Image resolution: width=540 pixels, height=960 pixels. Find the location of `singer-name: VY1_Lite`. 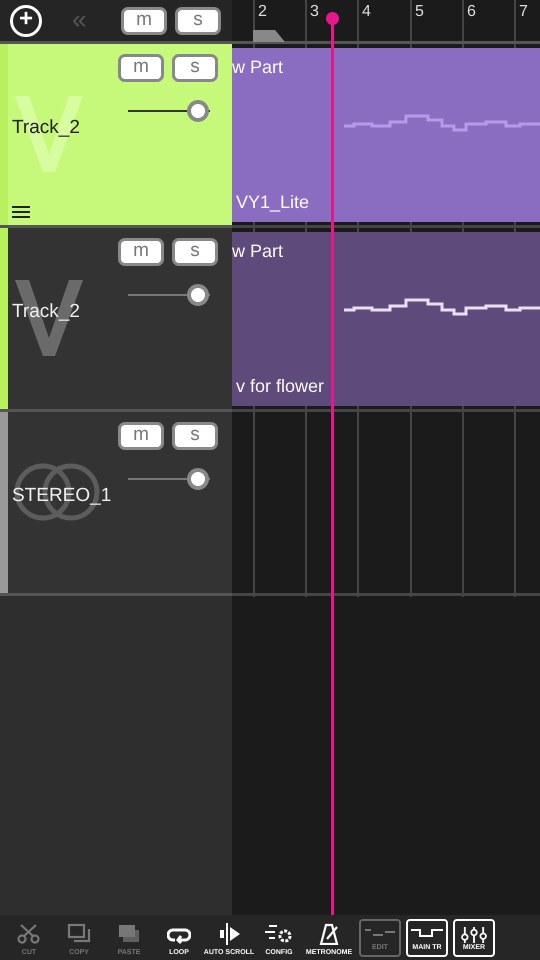

singer-name: VY1_Lite is located at coordinates (273, 202).